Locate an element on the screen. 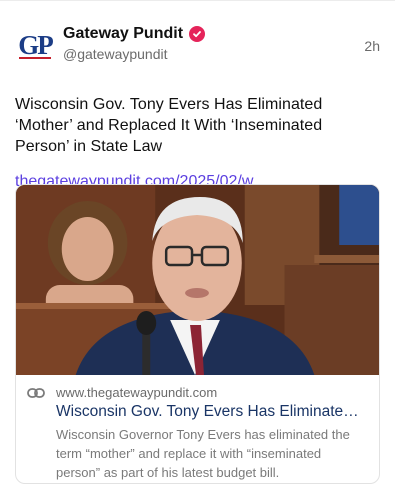 This screenshot has width=395, height=500. avatar-logo-p: P is located at coordinates (45, 44).